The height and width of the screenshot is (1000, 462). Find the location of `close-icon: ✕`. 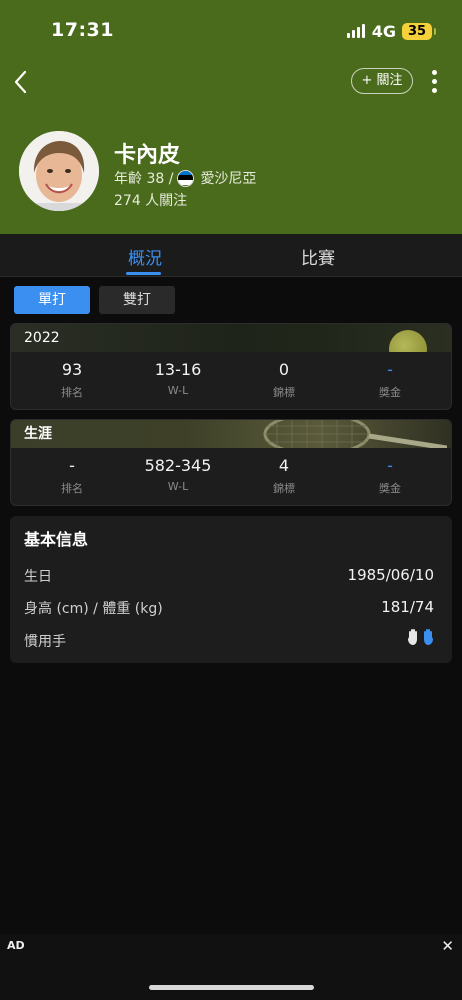

close-icon: ✕ is located at coordinates (447, 946).